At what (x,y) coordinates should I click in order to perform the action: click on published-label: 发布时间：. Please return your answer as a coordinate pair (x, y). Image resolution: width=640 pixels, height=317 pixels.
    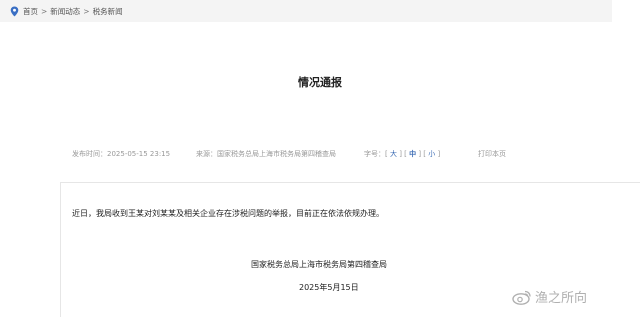
    Looking at the image, I should click on (89, 154).